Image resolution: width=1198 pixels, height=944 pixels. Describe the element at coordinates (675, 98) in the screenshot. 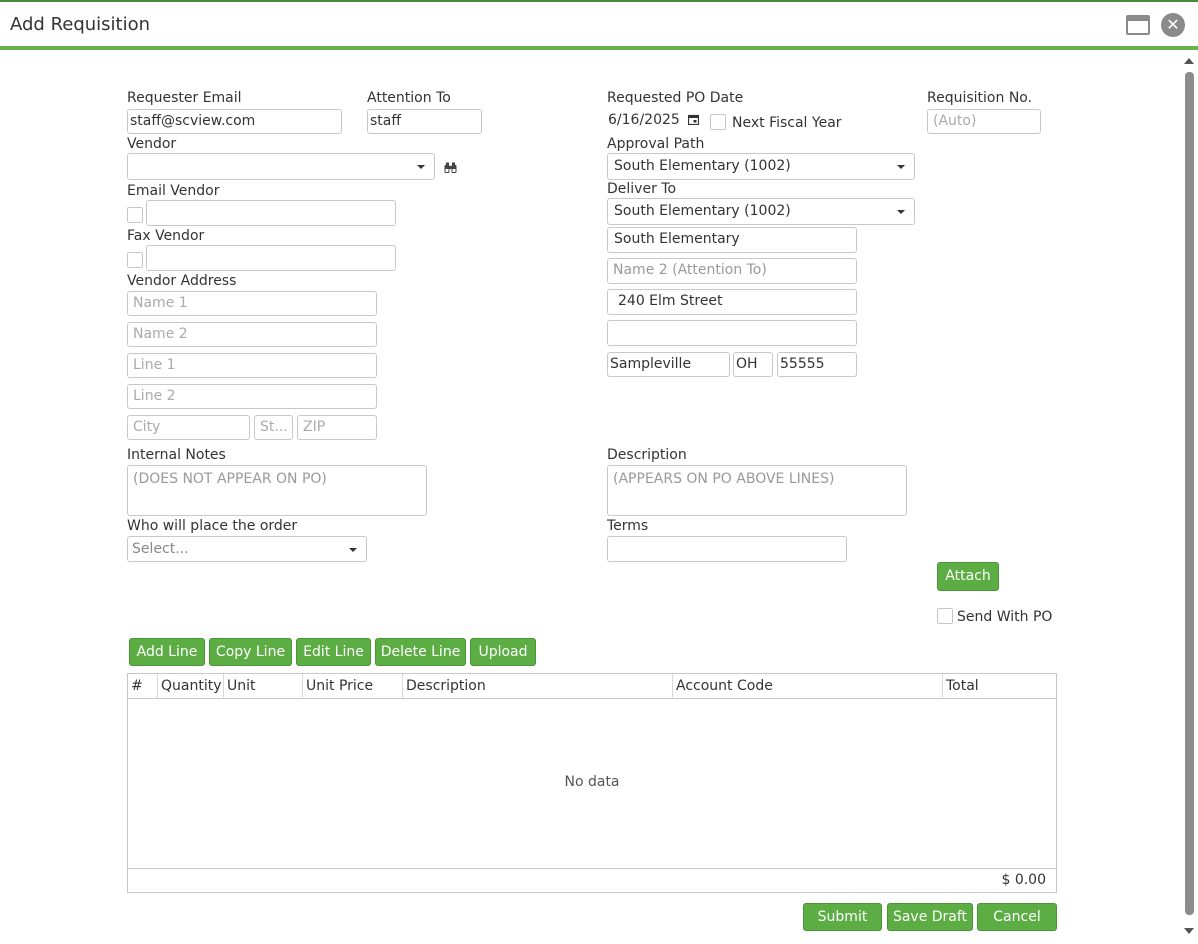

I see `requested-po-date-label: Requested PO Date` at that location.